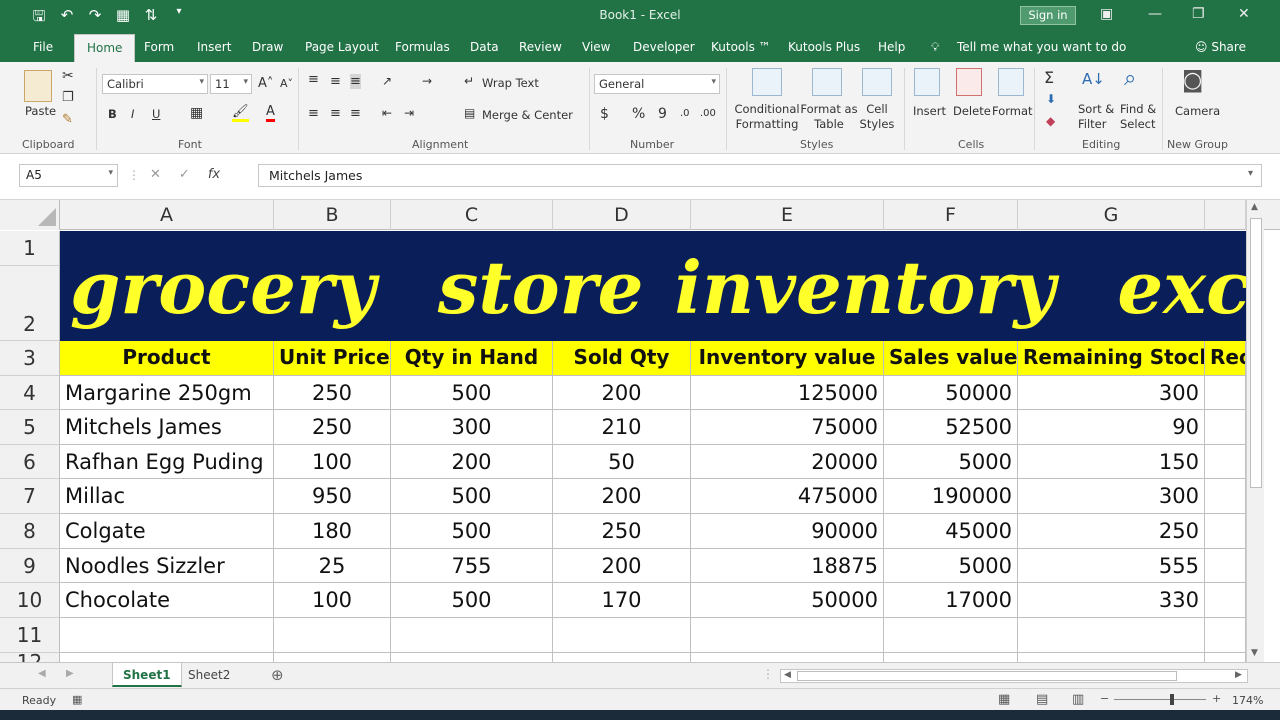 The width and height of the screenshot is (1280, 720). What do you see at coordinates (929, 111) in the screenshot?
I see `insert-cells-button: Insert` at bounding box center [929, 111].